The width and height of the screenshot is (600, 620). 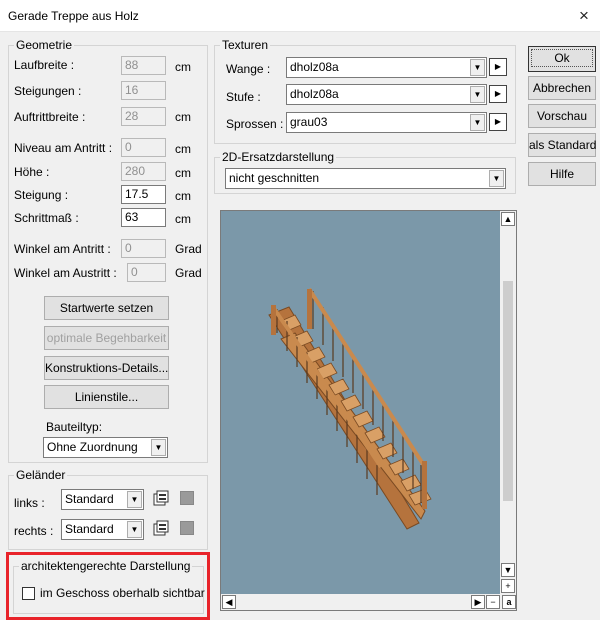 I want to click on gelaender-legend: Geländer, so click(x=41, y=475).